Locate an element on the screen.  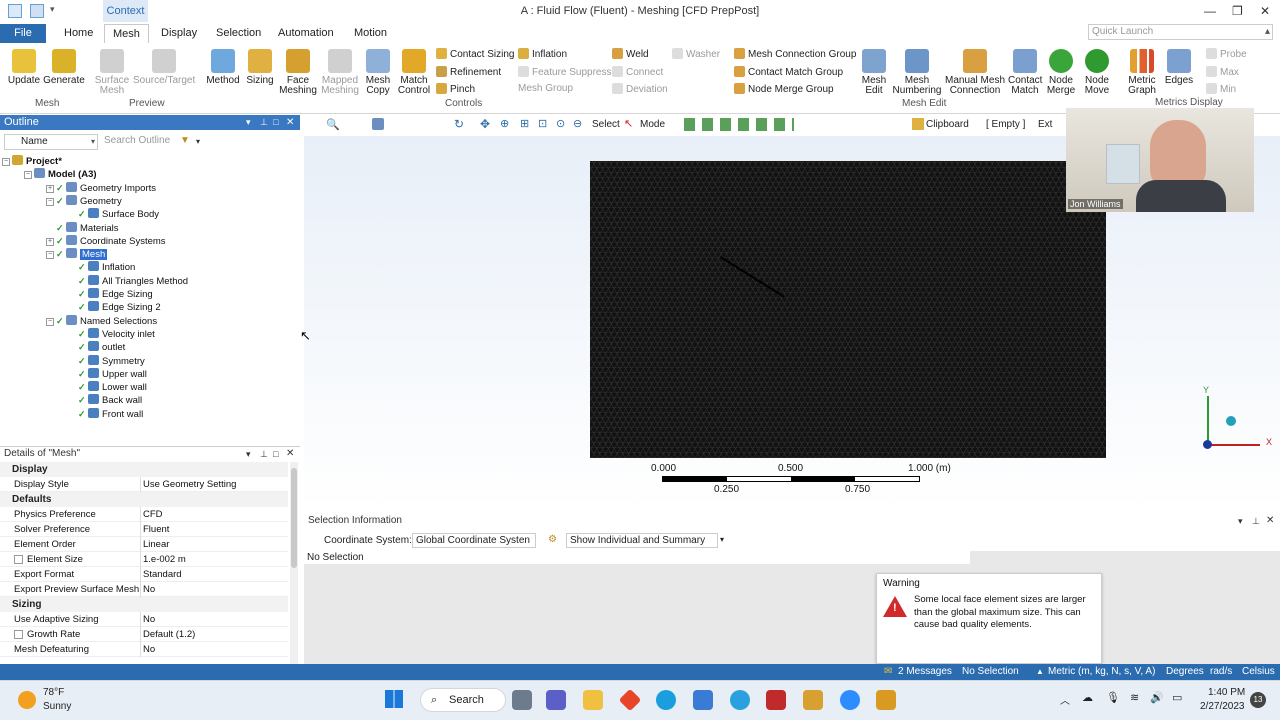
previous-view-icon: ⊖ is located at coordinates (577, 123).